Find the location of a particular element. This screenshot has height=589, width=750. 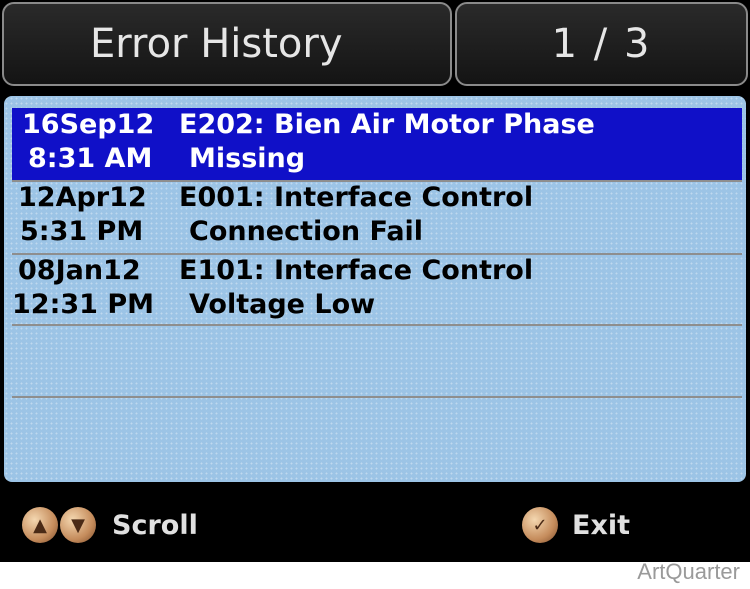

scroll-control: ▲ ▼ Scroll is located at coordinates (110, 525).